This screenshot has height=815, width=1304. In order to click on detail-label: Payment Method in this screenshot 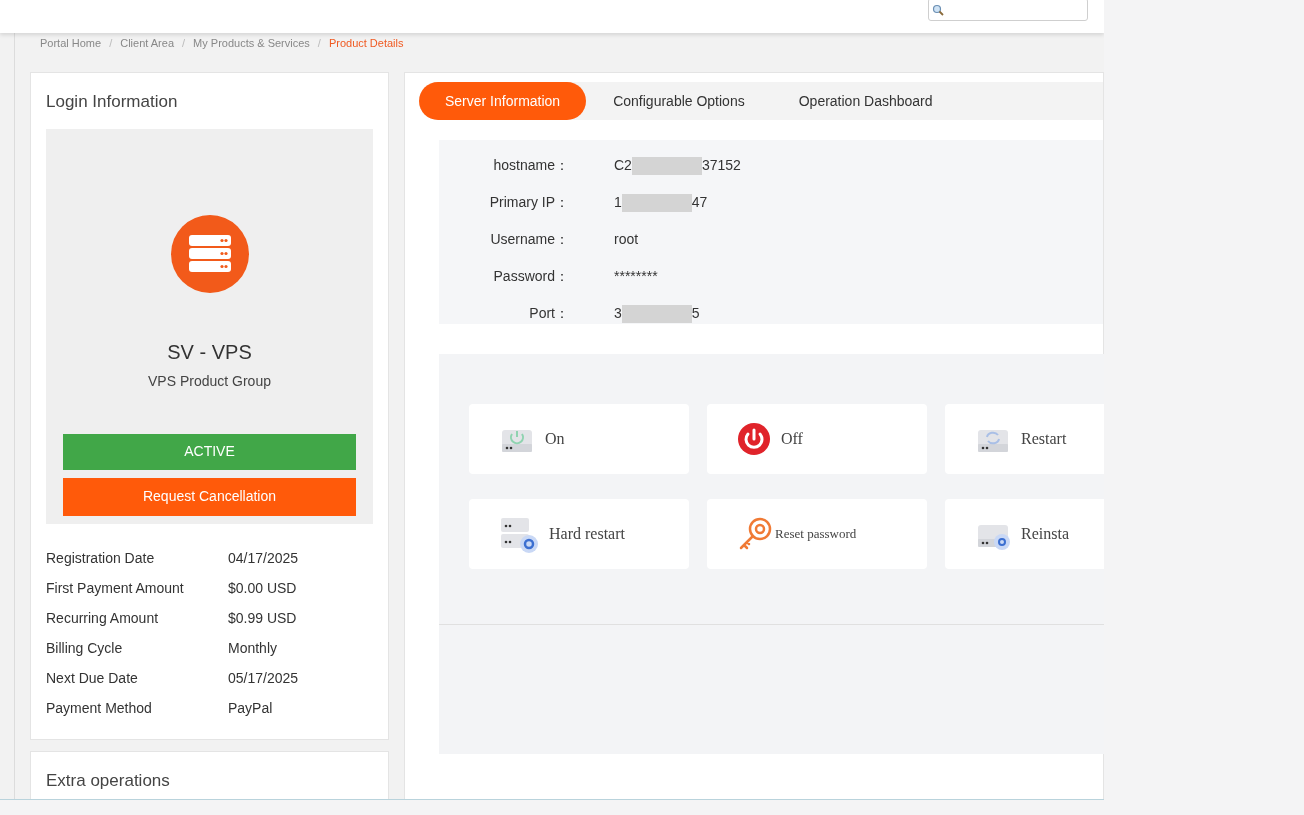, I will do `click(99, 708)`.